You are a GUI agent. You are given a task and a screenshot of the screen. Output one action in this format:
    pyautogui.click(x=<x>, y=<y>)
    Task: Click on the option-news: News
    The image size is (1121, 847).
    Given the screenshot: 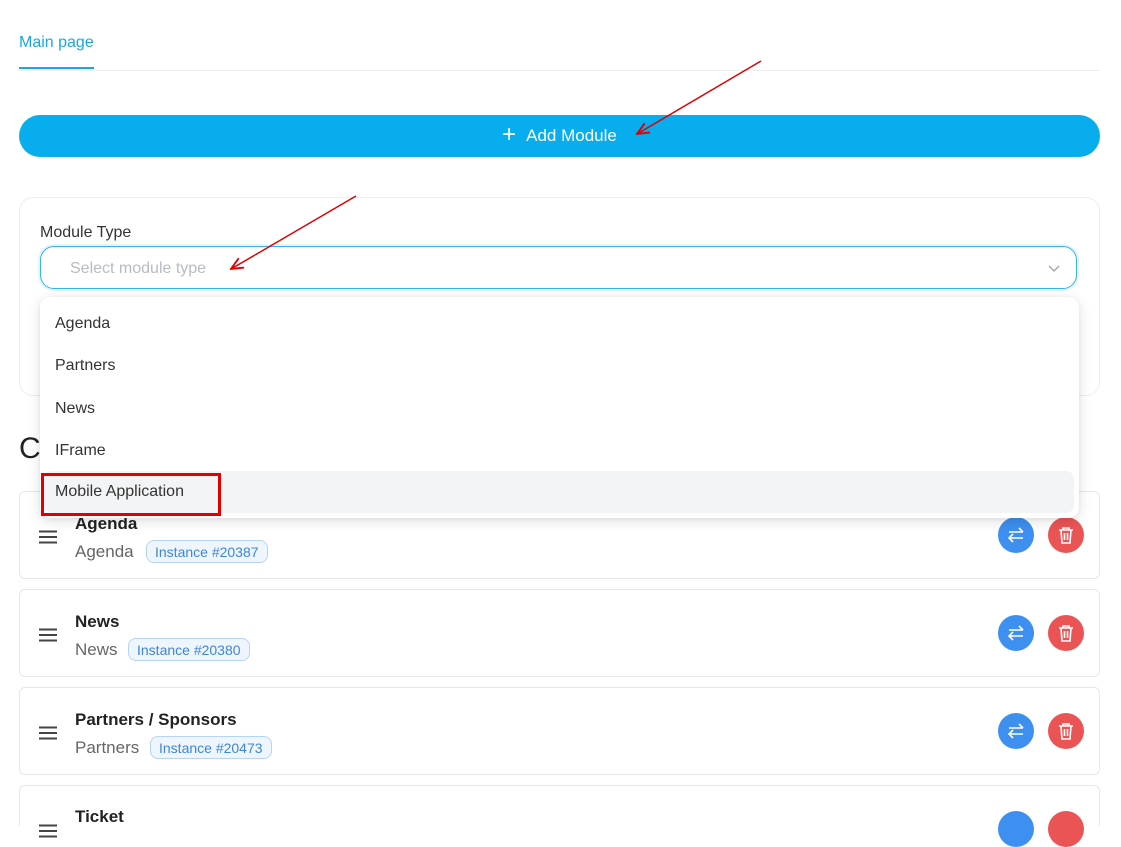 What is the action you would take?
    pyautogui.click(x=559, y=409)
    